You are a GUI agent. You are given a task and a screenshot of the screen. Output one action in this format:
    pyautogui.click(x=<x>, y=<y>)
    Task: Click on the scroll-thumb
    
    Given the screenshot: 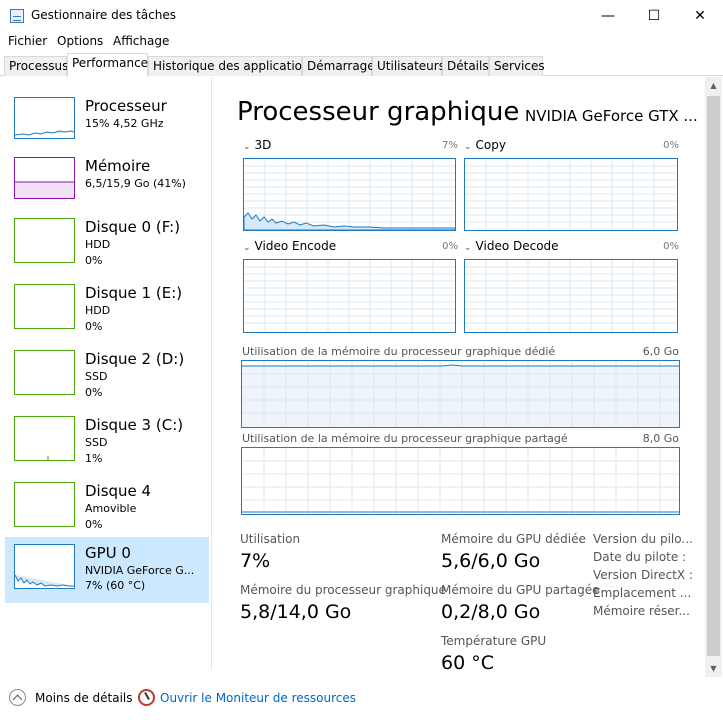 What is the action you would take?
    pyautogui.click(x=713, y=376)
    